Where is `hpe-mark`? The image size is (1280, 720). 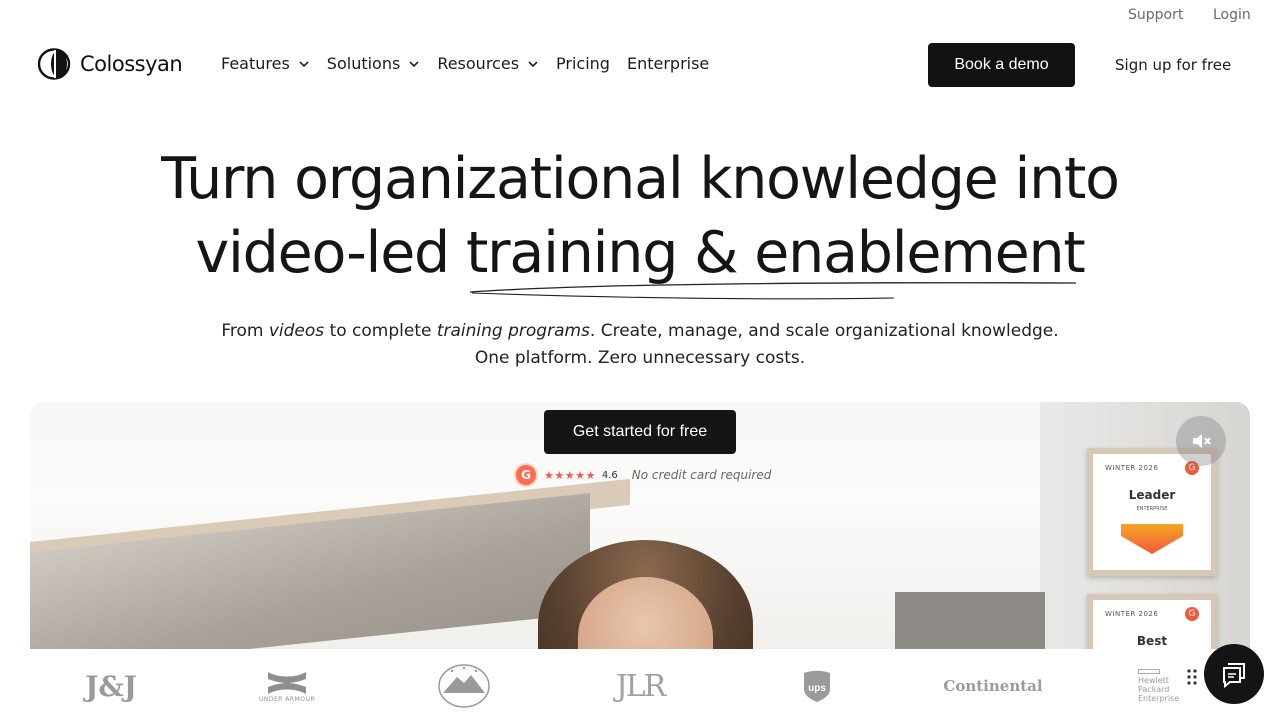 hpe-mark is located at coordinates (1149, 671).